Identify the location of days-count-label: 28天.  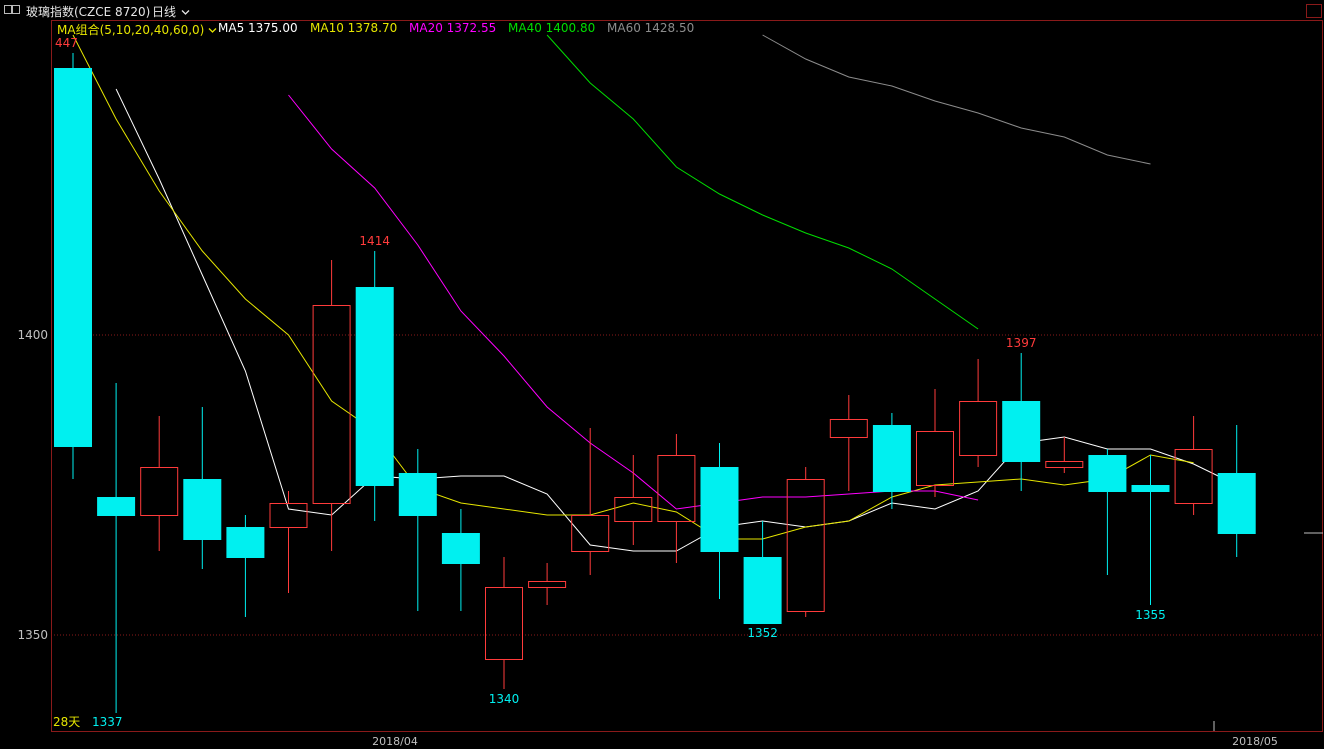
(66, 722).